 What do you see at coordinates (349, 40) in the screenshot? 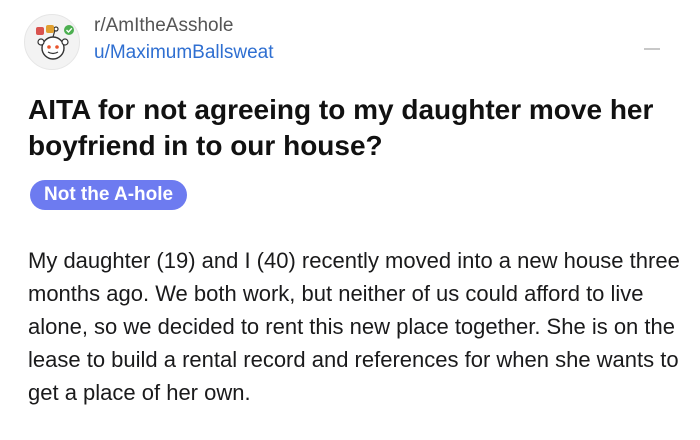
I see `post-header: r/AmItheAsshole u/MaximumBallsweat` at bounding box center [349, 40].